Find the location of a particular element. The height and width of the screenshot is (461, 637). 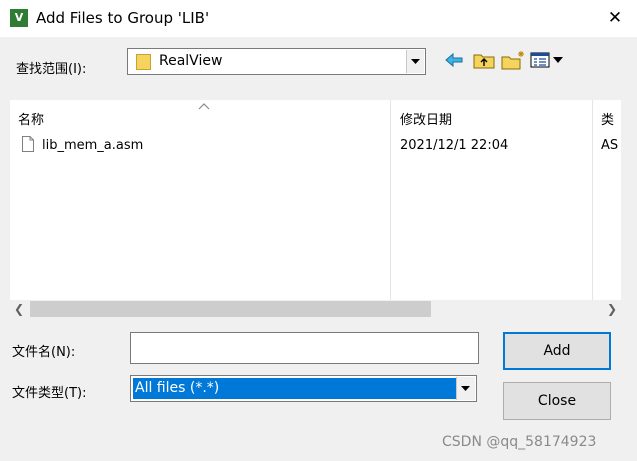

file-icon is located at coordinates (28, 144).